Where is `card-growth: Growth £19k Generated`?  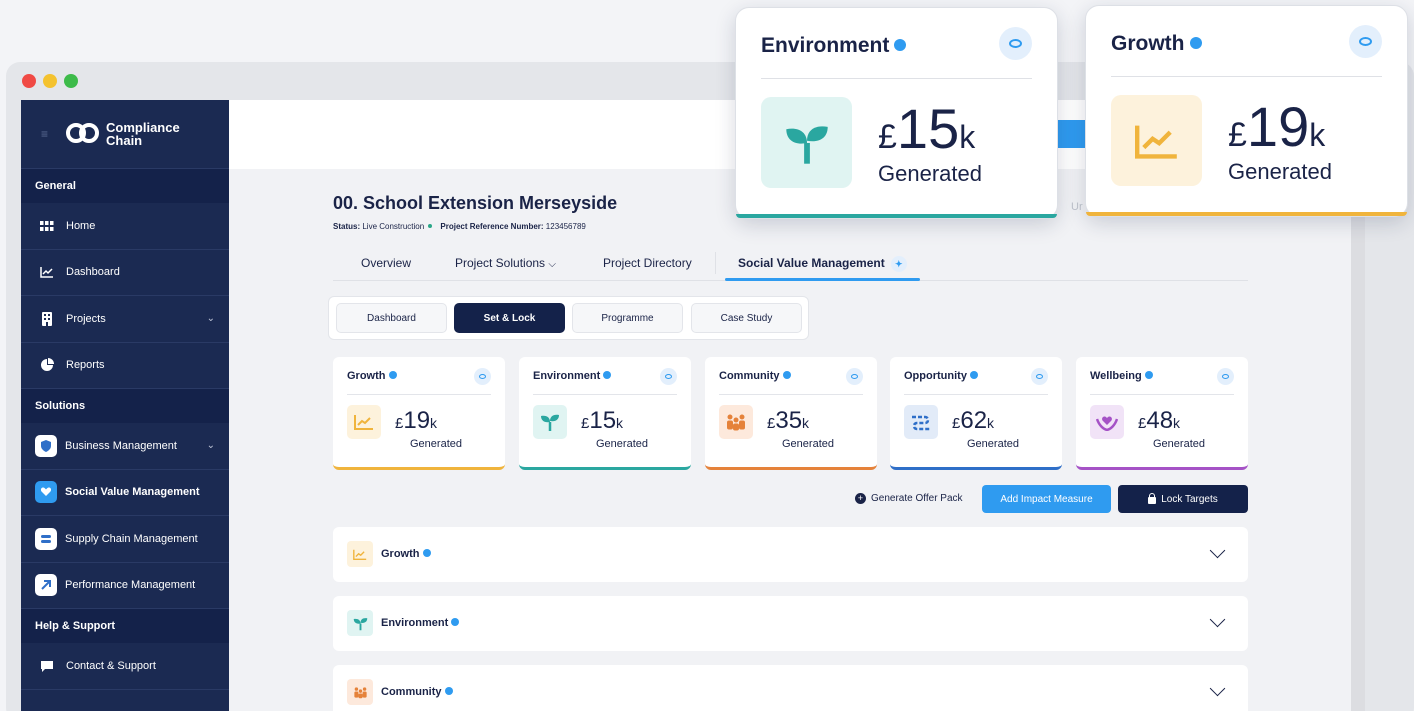 card-growth: Growth £19k Generated is located at coordinates (419, 413).